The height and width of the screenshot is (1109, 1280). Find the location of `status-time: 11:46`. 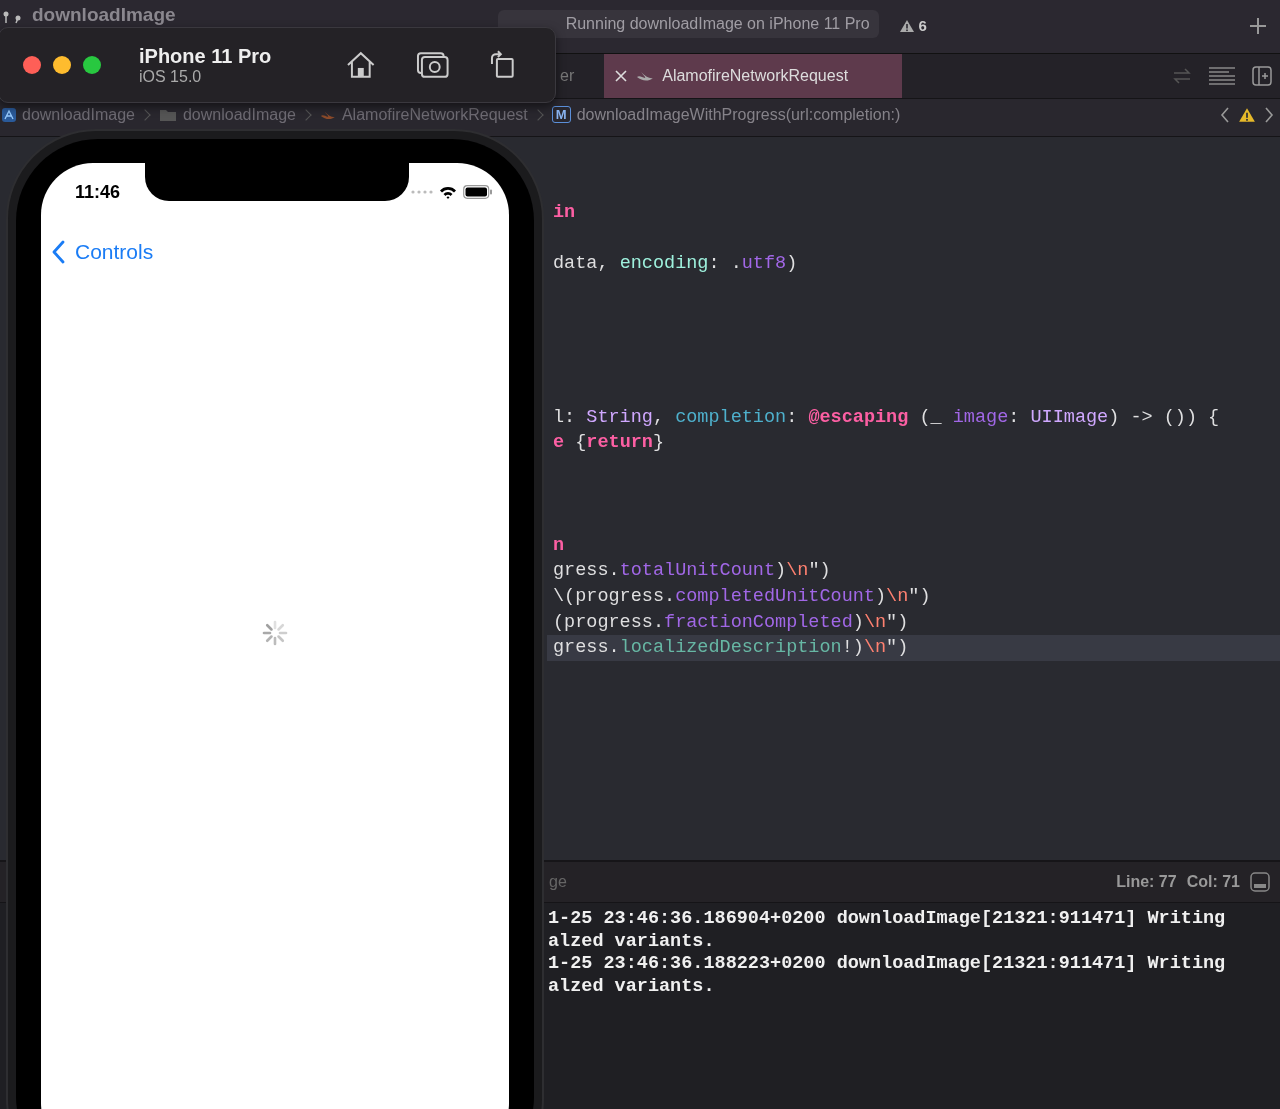

status-time: 11:46 is located at coordinates (98, 192).